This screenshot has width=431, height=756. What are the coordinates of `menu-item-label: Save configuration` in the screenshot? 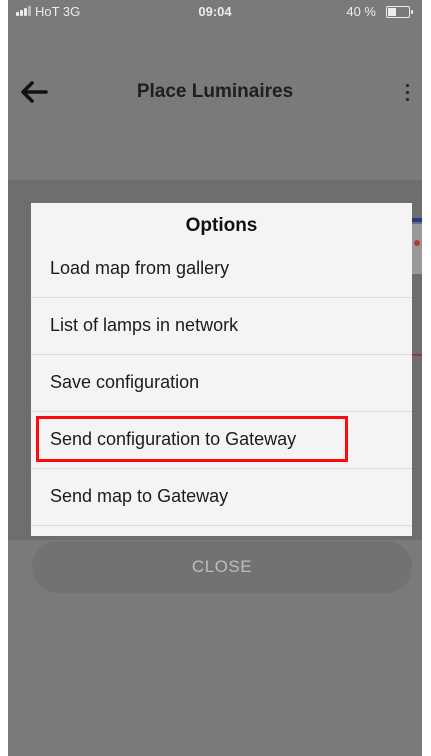 It's located at (125, 382).